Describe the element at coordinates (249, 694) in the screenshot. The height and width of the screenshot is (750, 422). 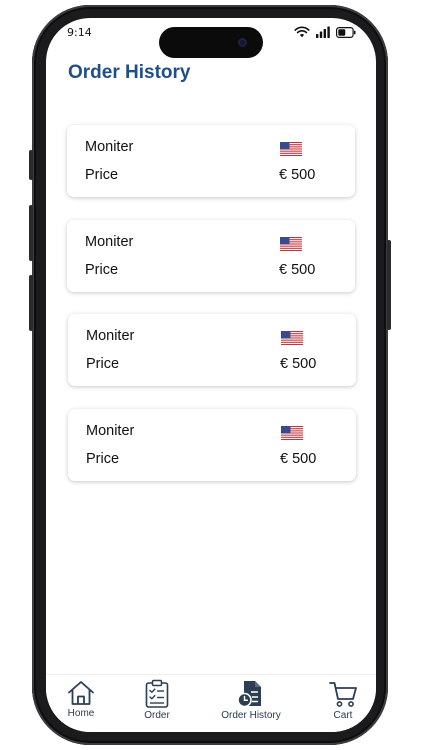
I see `order-history-icon` at that location.